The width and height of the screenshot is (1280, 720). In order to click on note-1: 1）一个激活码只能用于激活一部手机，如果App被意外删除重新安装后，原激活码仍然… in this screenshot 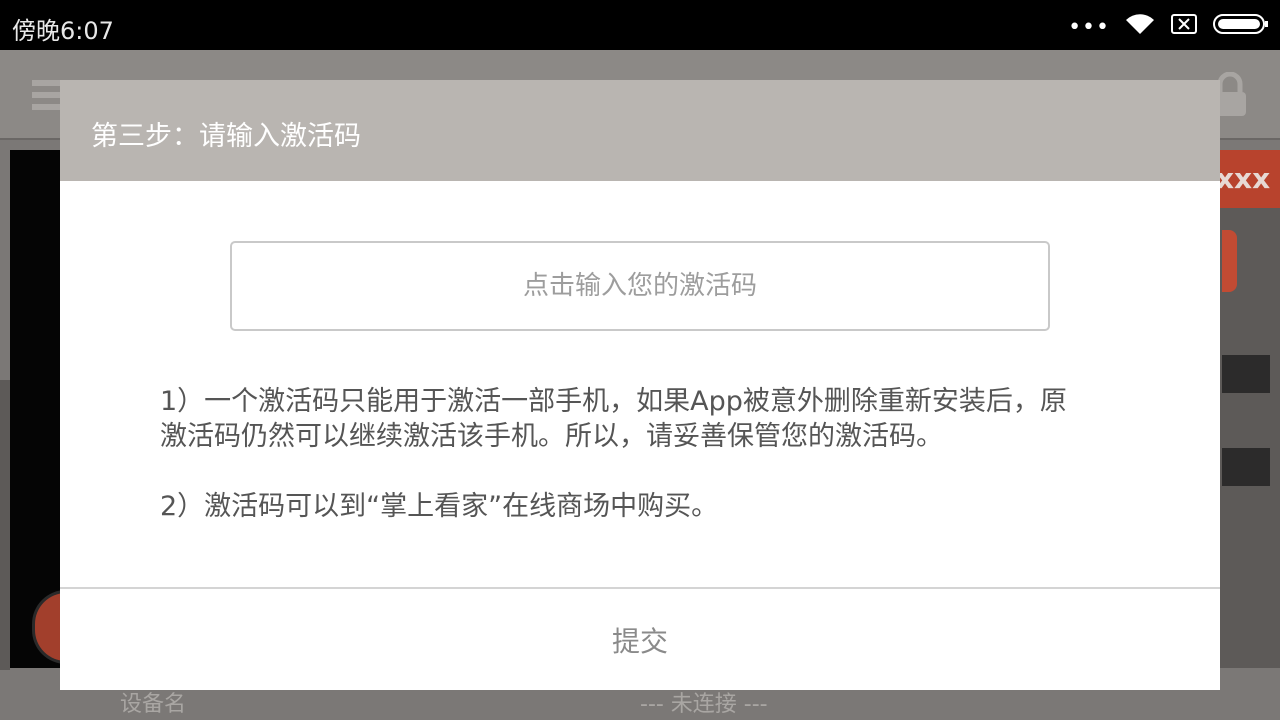, I will do `click(613, 419)`.